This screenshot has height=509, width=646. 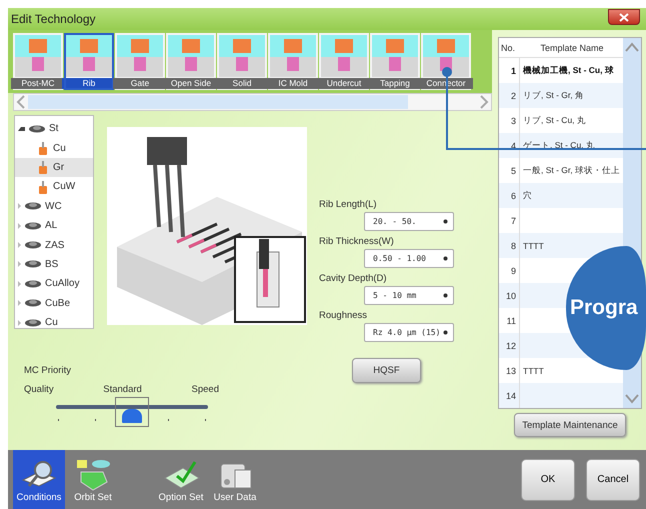 I want to click on scroll-left-icon, so click(x=21, y=102).